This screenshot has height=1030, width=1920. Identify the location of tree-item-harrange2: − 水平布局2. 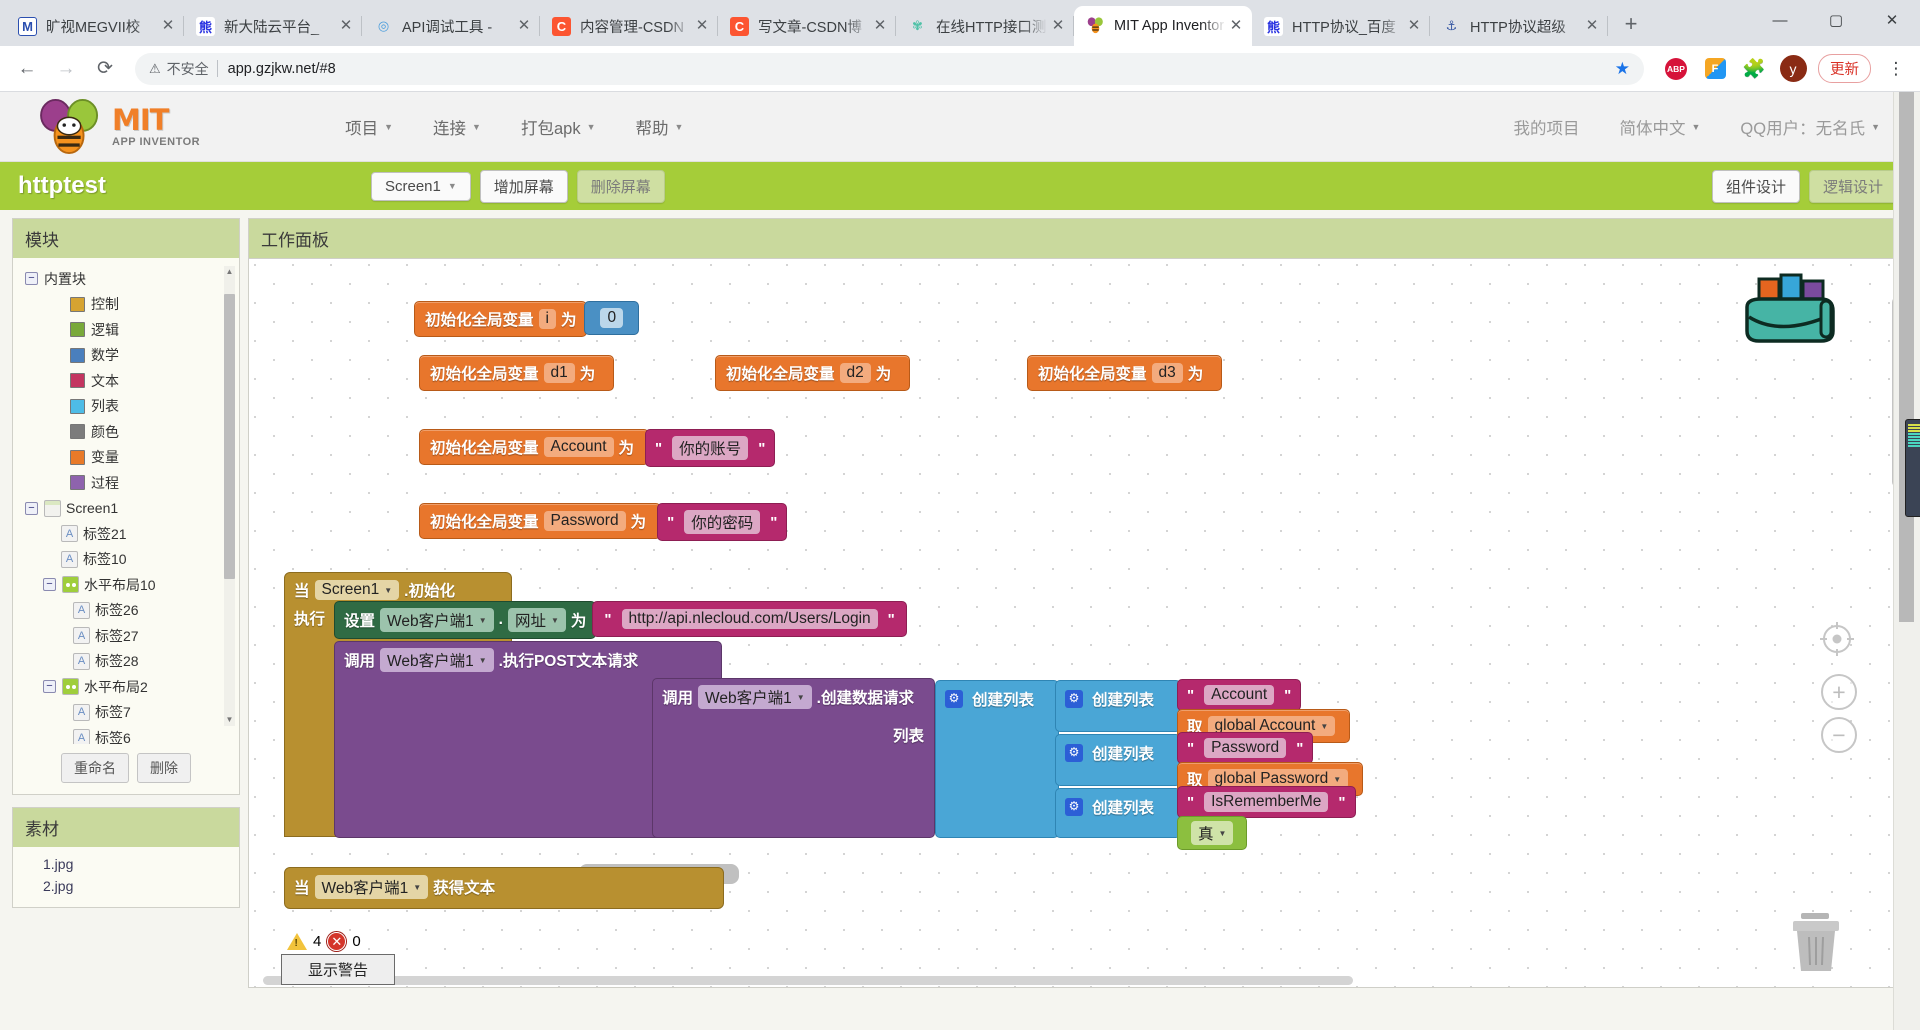
(118, 687).